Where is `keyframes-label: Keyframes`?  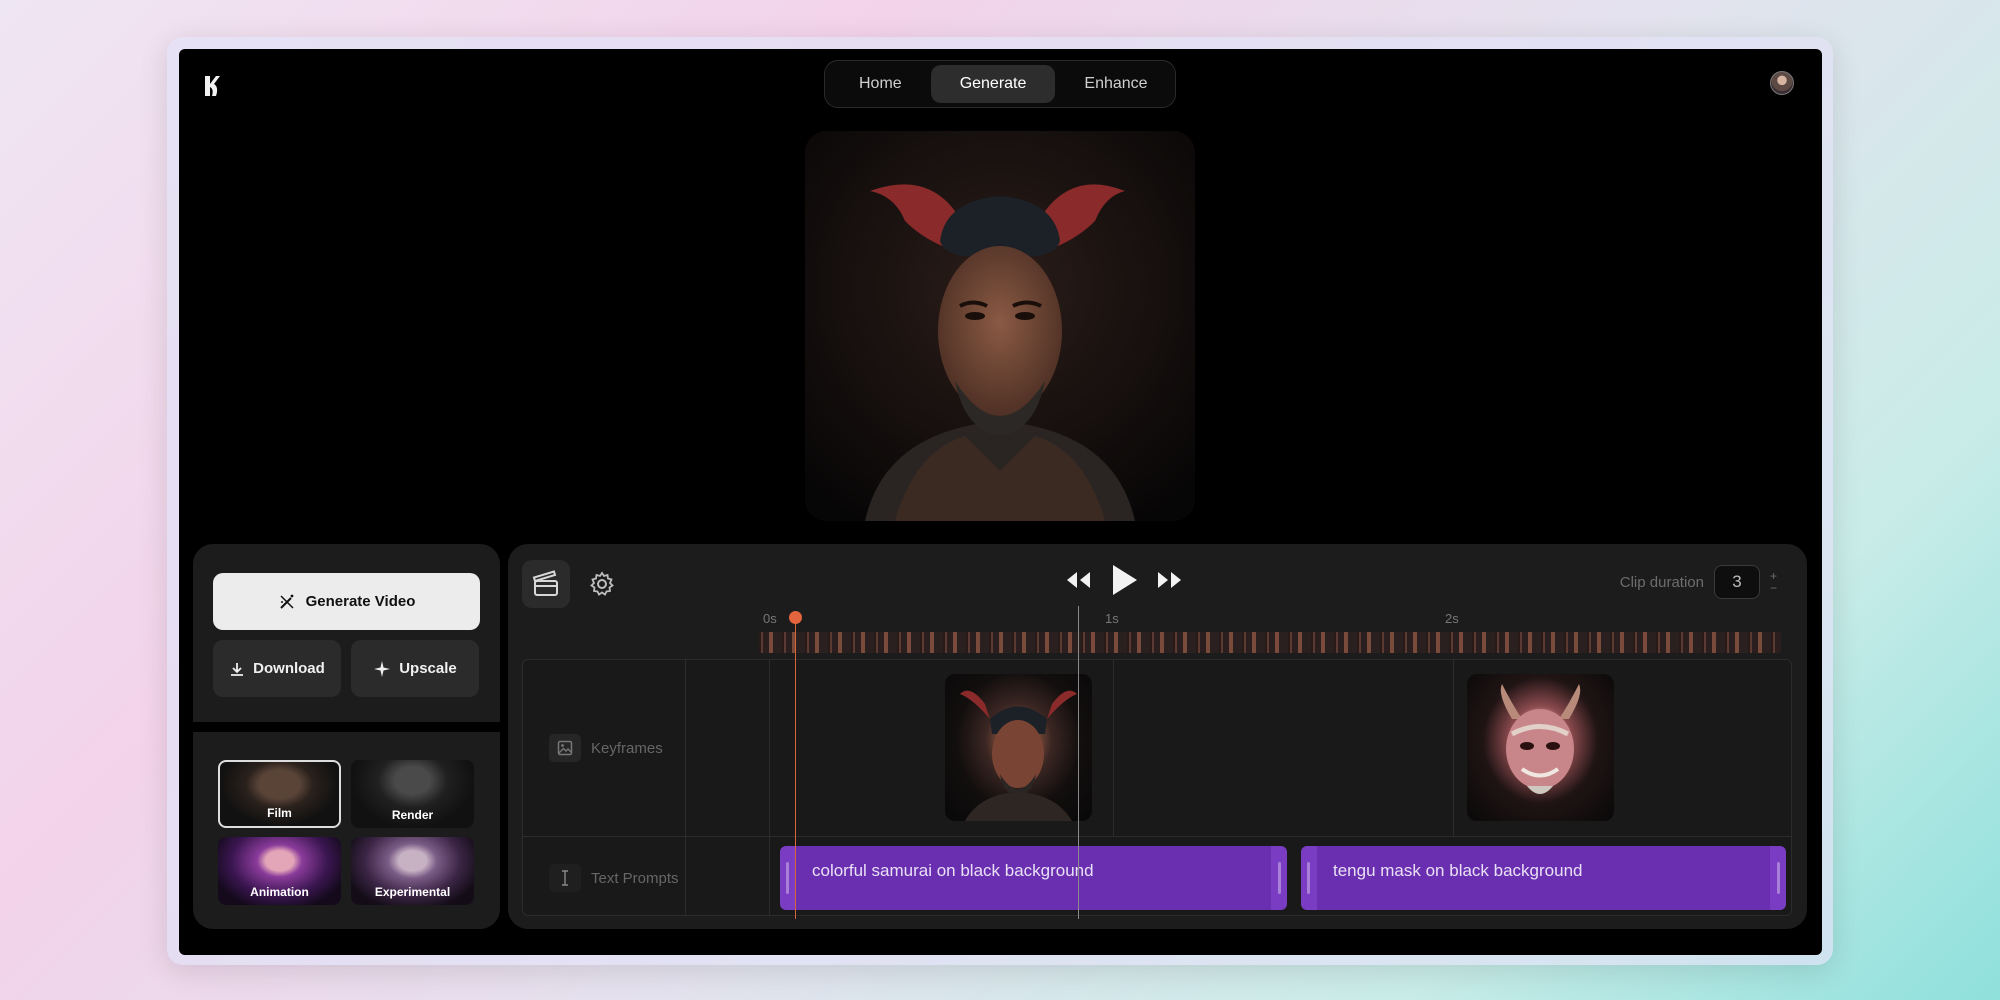 keyframes-label: Keyframes is located at coordinates (627, 748).